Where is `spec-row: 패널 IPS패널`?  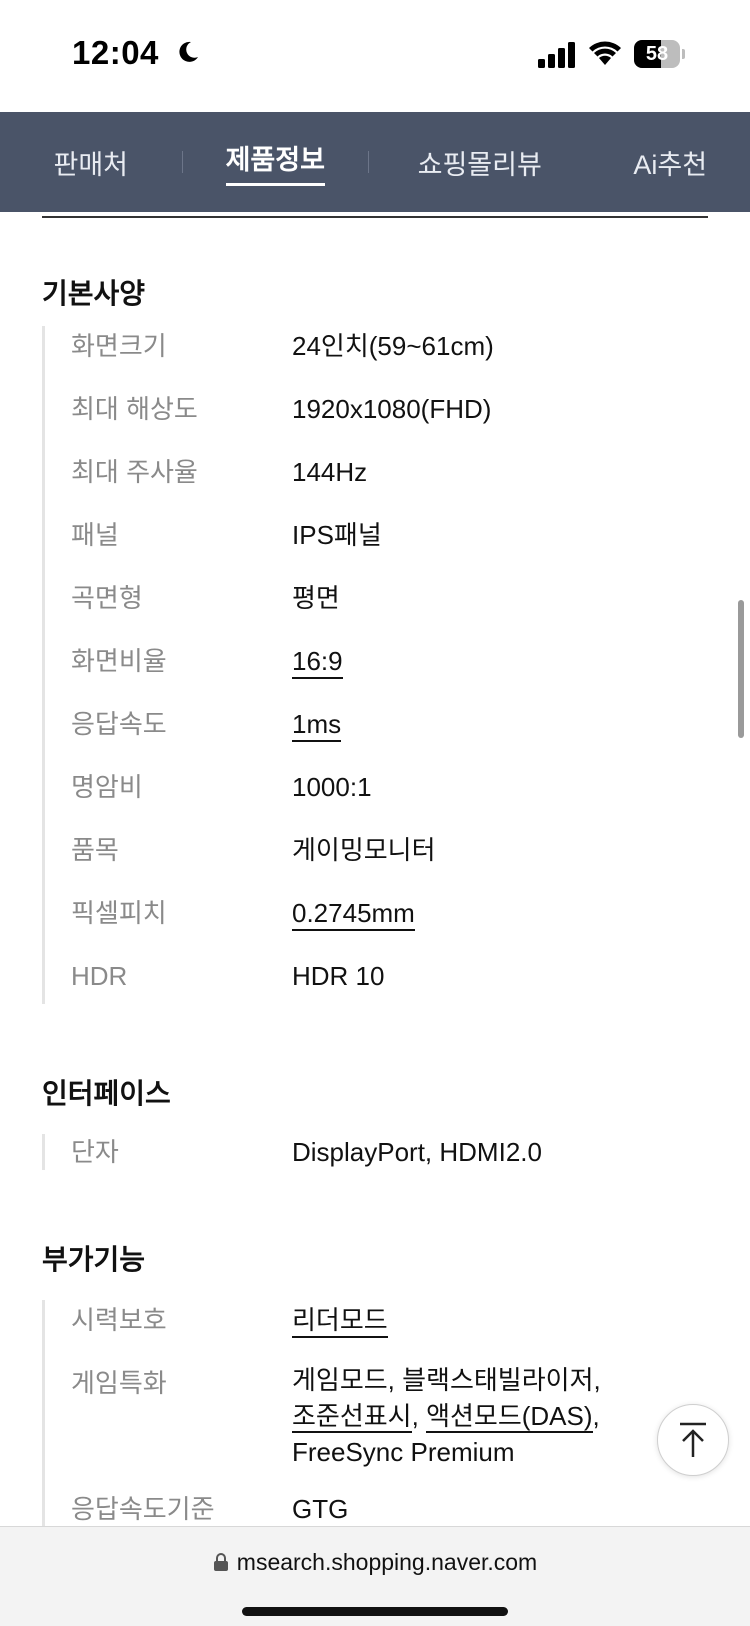
spec-row: 패널 IPS패널 is located at coordinates (376, 535).